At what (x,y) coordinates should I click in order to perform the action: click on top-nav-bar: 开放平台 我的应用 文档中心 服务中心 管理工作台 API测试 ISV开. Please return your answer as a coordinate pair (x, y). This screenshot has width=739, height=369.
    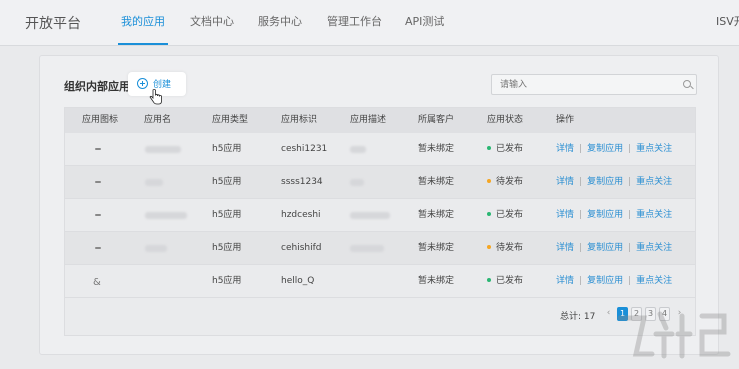
    Looking at the image, I should click on (369, 23).